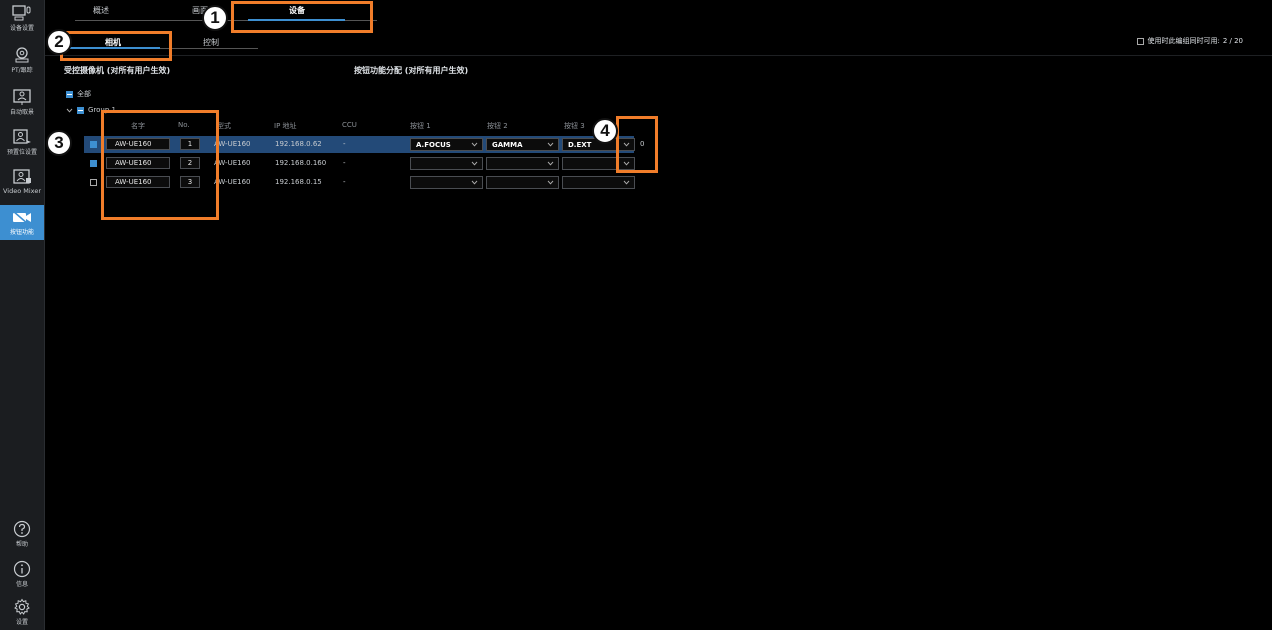  I want to click on annotation-badge-1: 1, so click(215, 18).